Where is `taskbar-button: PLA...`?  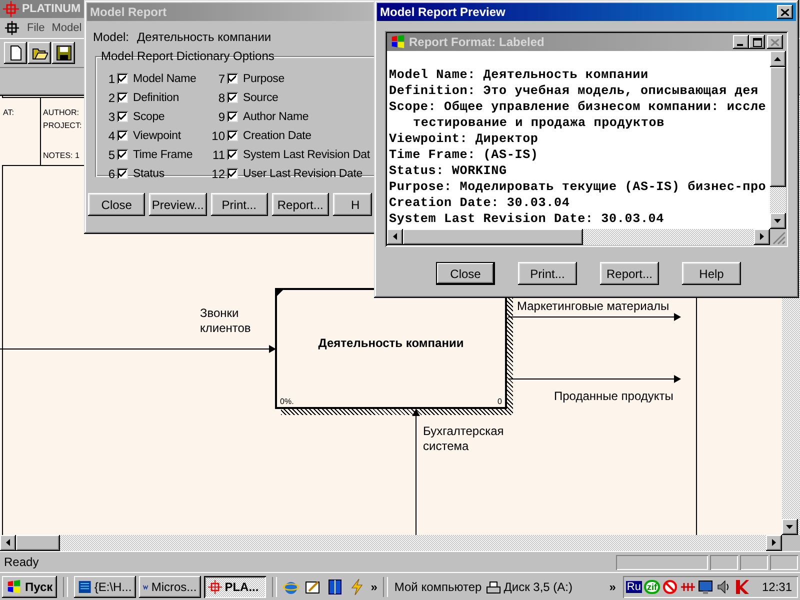
taskbar-button: PLA... is located at coordinates (235, 587).